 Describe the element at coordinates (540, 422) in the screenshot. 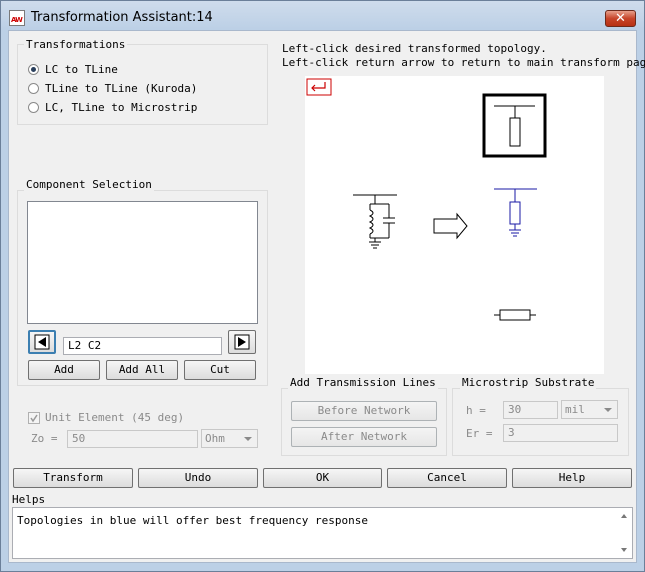

I see `microstrip-substrate-group` at that location.